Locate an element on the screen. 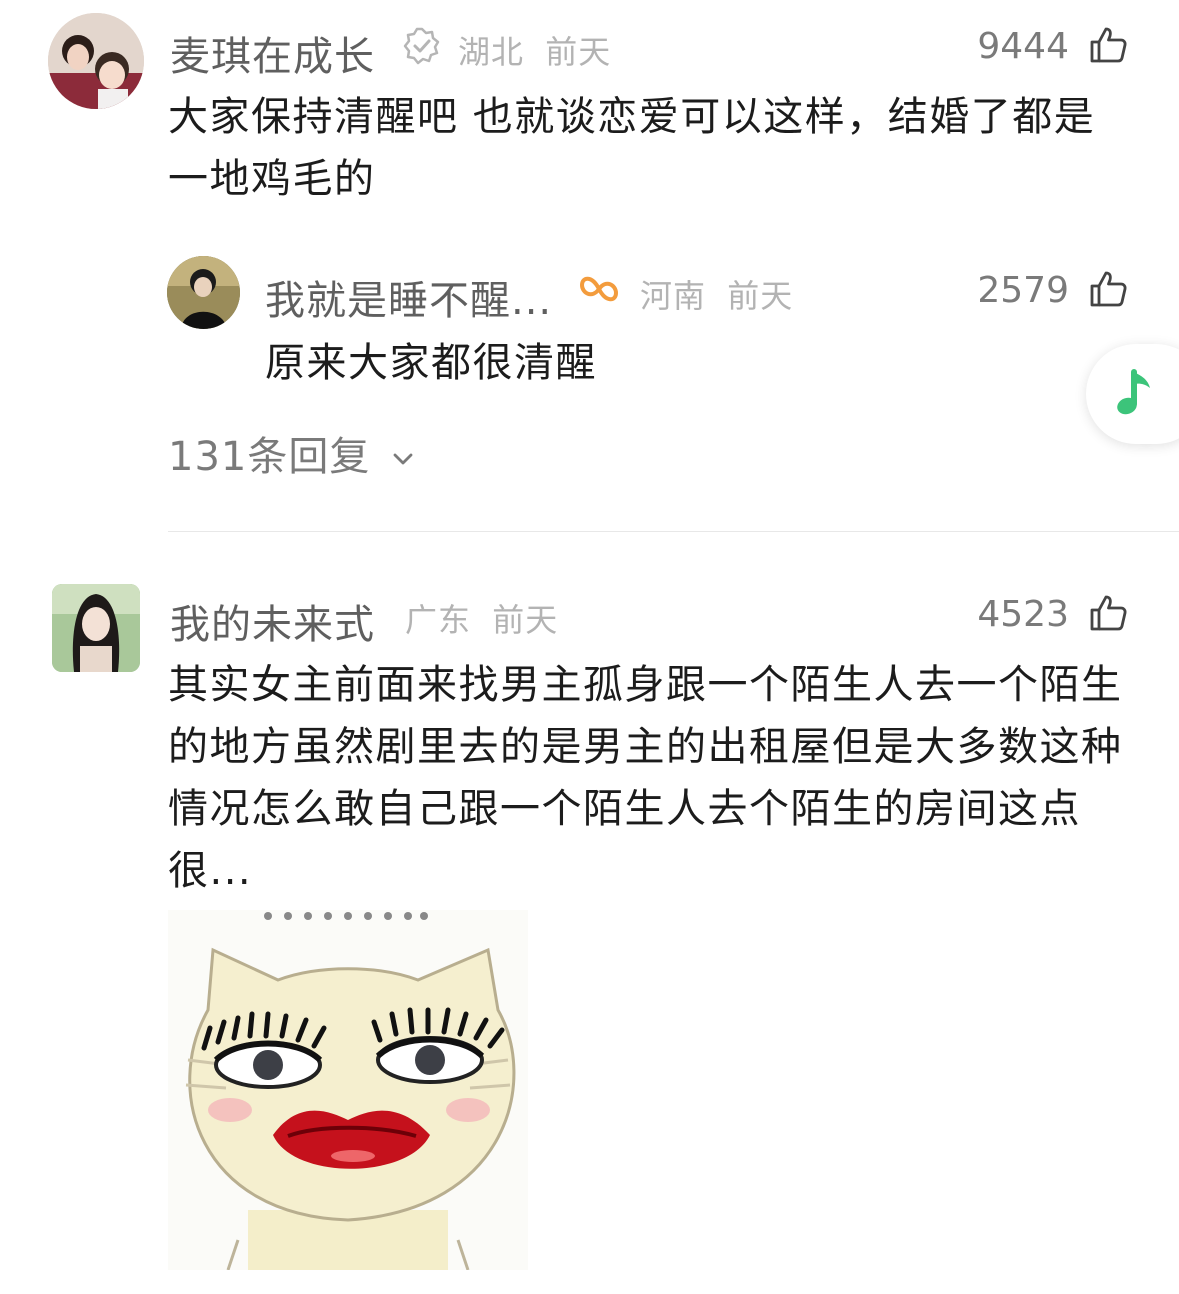  cat-face-makeup-sticker is located at coordinates (348, 1090).